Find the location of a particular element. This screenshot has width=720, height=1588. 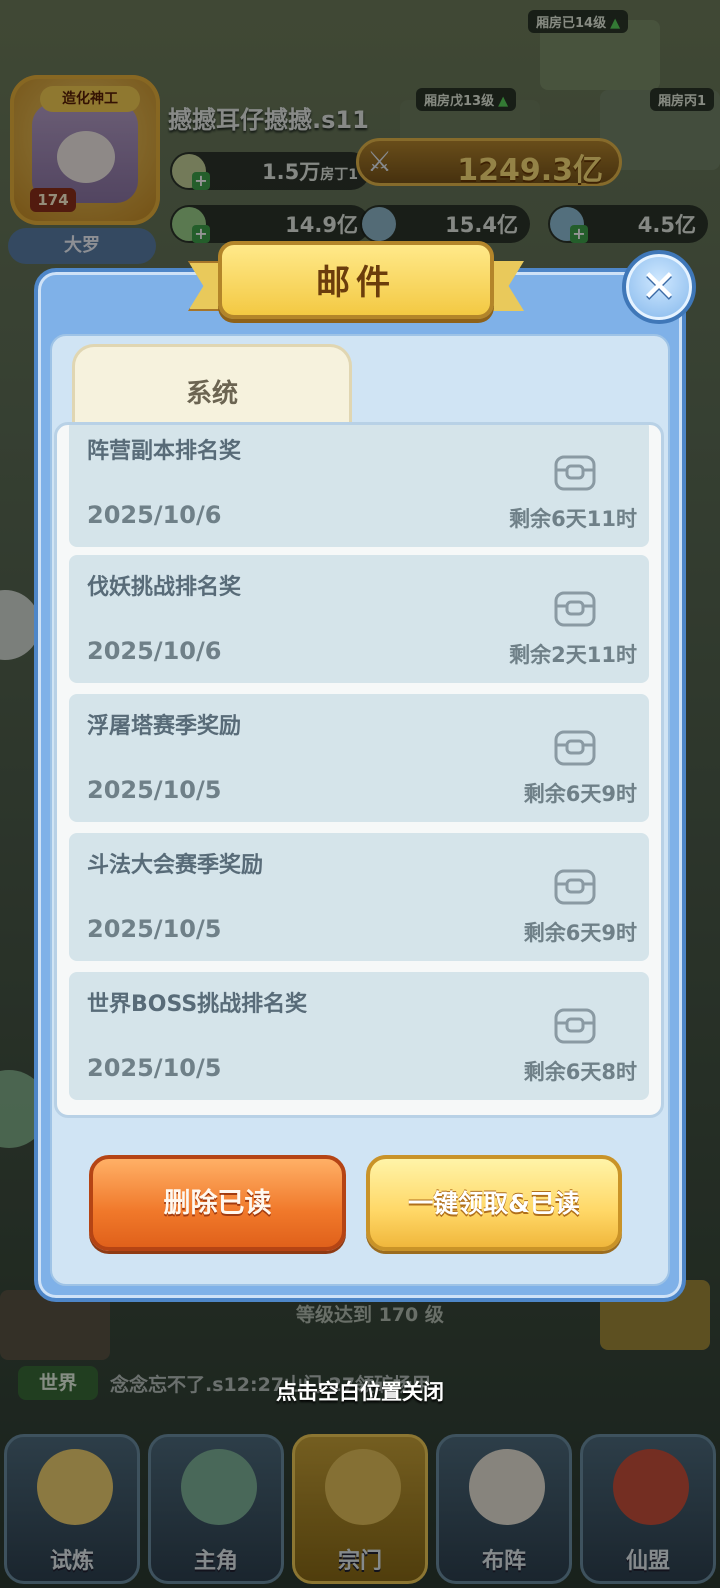

mail-title: 阵营副本排名奖 is located at coordinates (164, 451).